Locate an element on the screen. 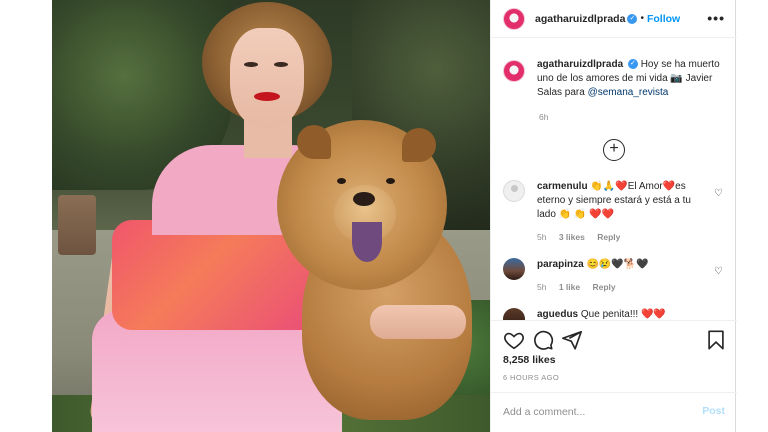  likes-count: 8,258 likes is located at coordinates (529, 360).